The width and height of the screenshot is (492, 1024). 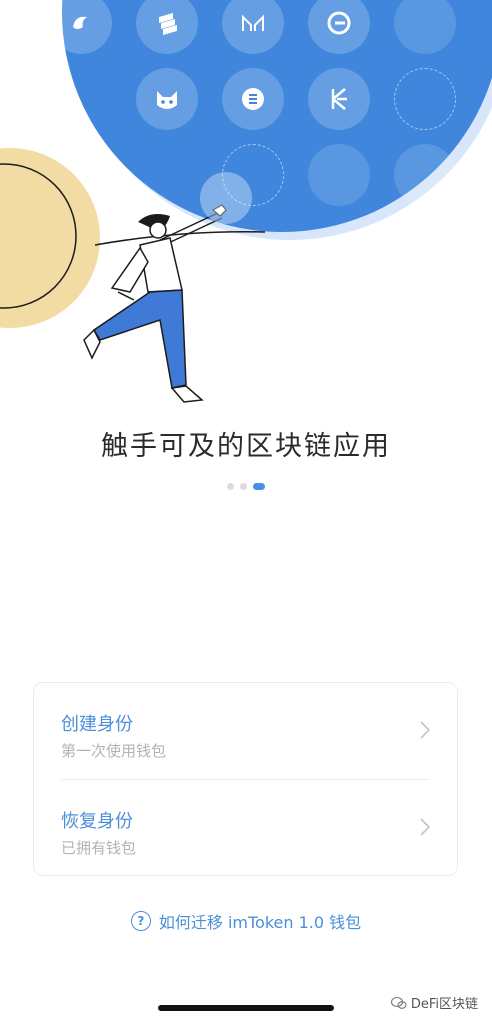 I want to click on create-identity-button: 创建身份 第一次使用钱包, so click(x=245, y=731).